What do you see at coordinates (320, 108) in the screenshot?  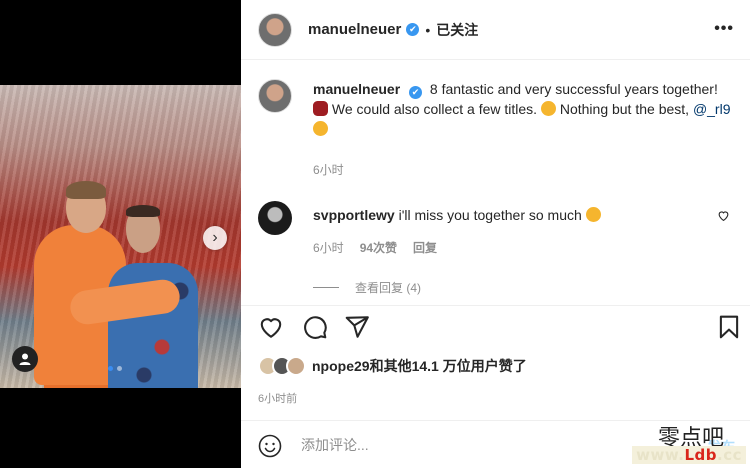 I see `heart-emoji-icon` at bounding box center [320, 108].